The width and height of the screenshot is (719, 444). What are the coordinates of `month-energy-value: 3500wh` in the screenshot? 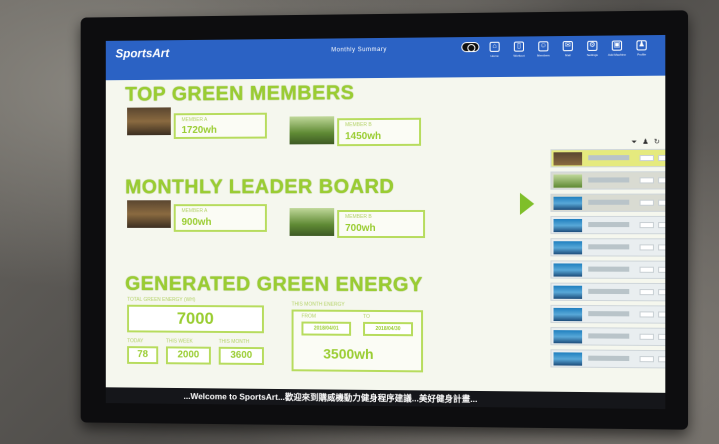 It's located at (348, 353).